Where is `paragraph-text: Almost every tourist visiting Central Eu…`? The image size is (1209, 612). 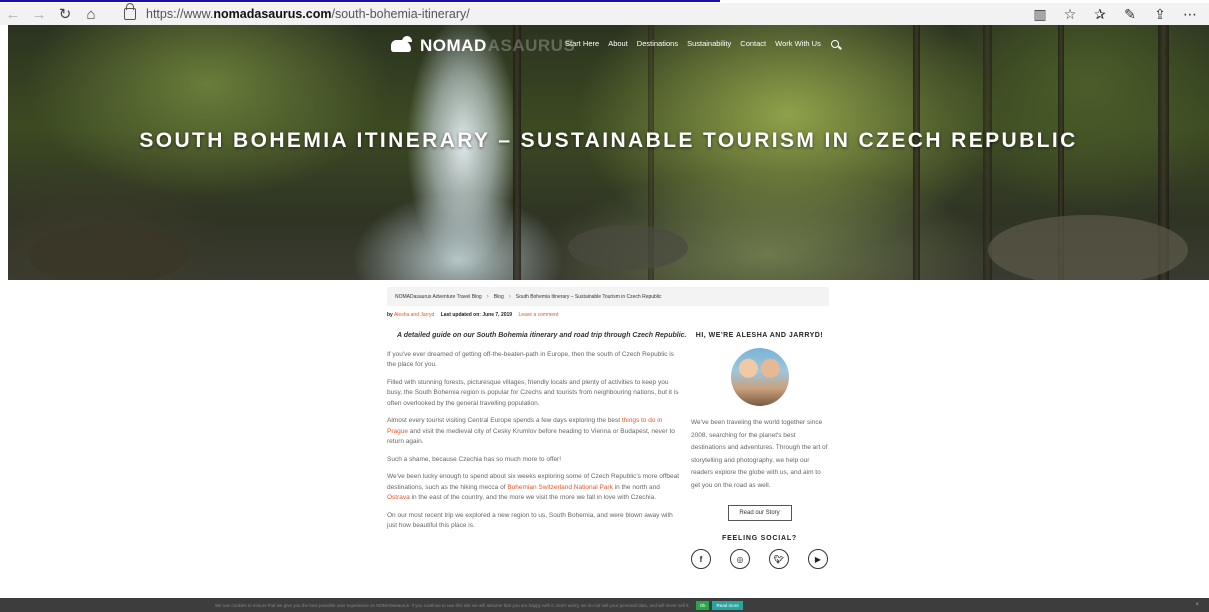
paragraph-text: Almost every tourist visiting Central Eu… is located at coordinates (504, 420).